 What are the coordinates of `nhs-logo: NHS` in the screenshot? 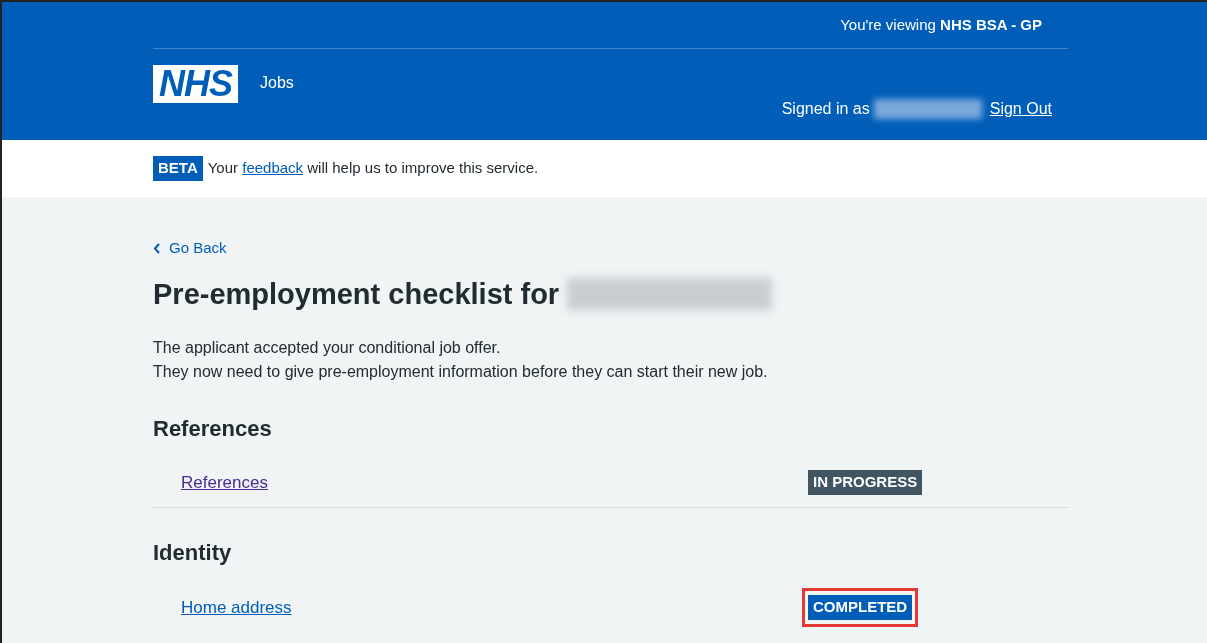 It's located at (195, 84).